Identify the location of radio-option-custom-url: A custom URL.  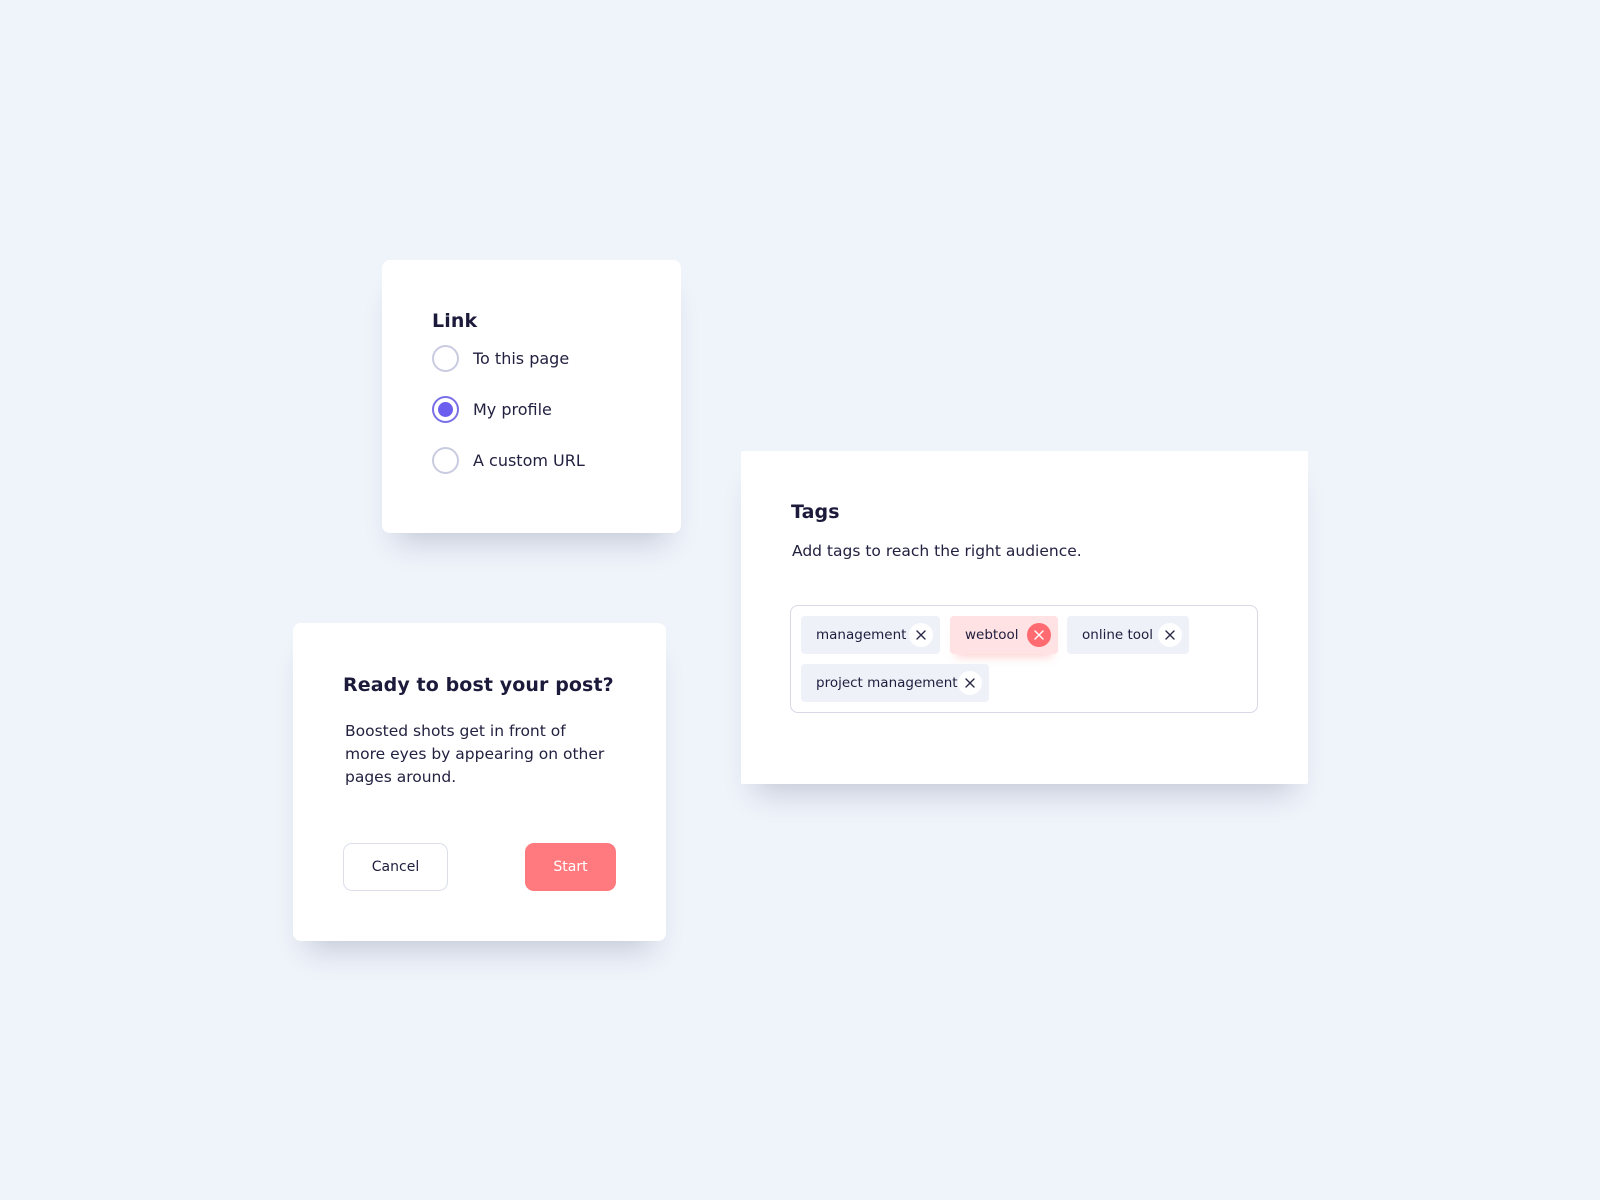
(556, 460).